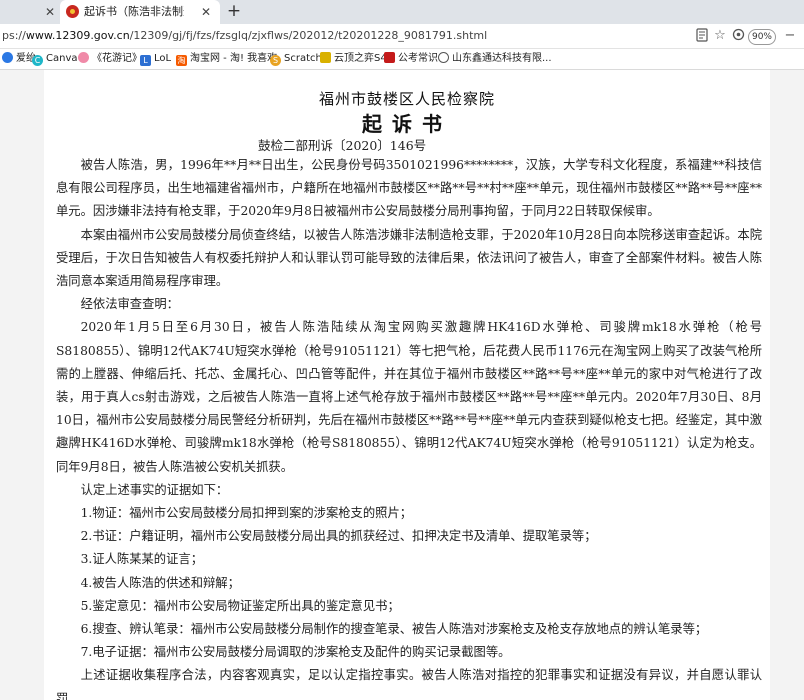 The width and height of the screenshot is (804, 700). Describe the element at coordinates (738, 36) in the screenshot. I see `settings-icon` at that location.